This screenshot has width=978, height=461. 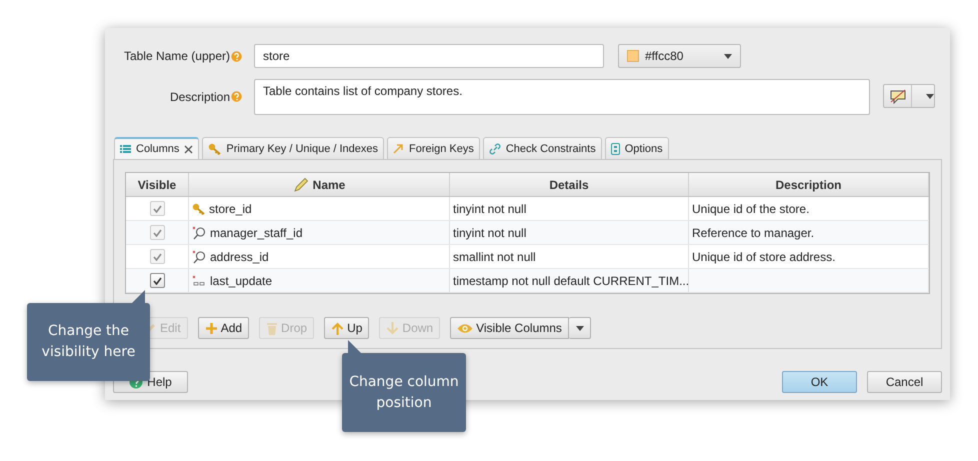 What do you see at coordinates (199, 280) in the screenshot?
I see `column-icon` at bounding box center [199, 280].